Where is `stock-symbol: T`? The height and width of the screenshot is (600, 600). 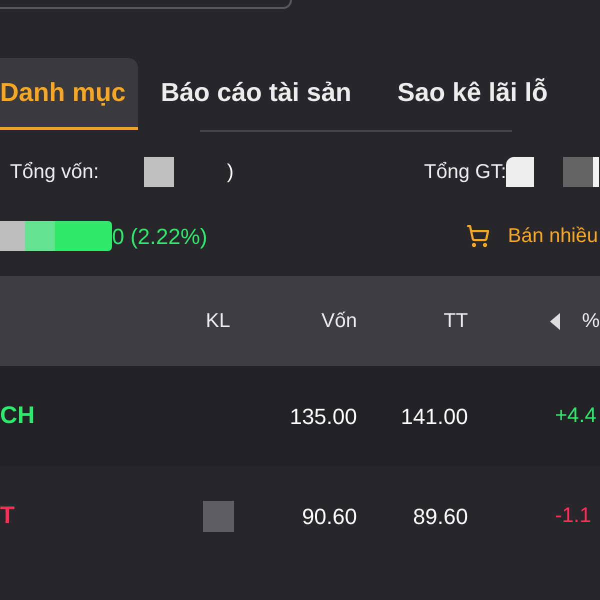
stock-symbol: T is located at coordinates (7, 516).